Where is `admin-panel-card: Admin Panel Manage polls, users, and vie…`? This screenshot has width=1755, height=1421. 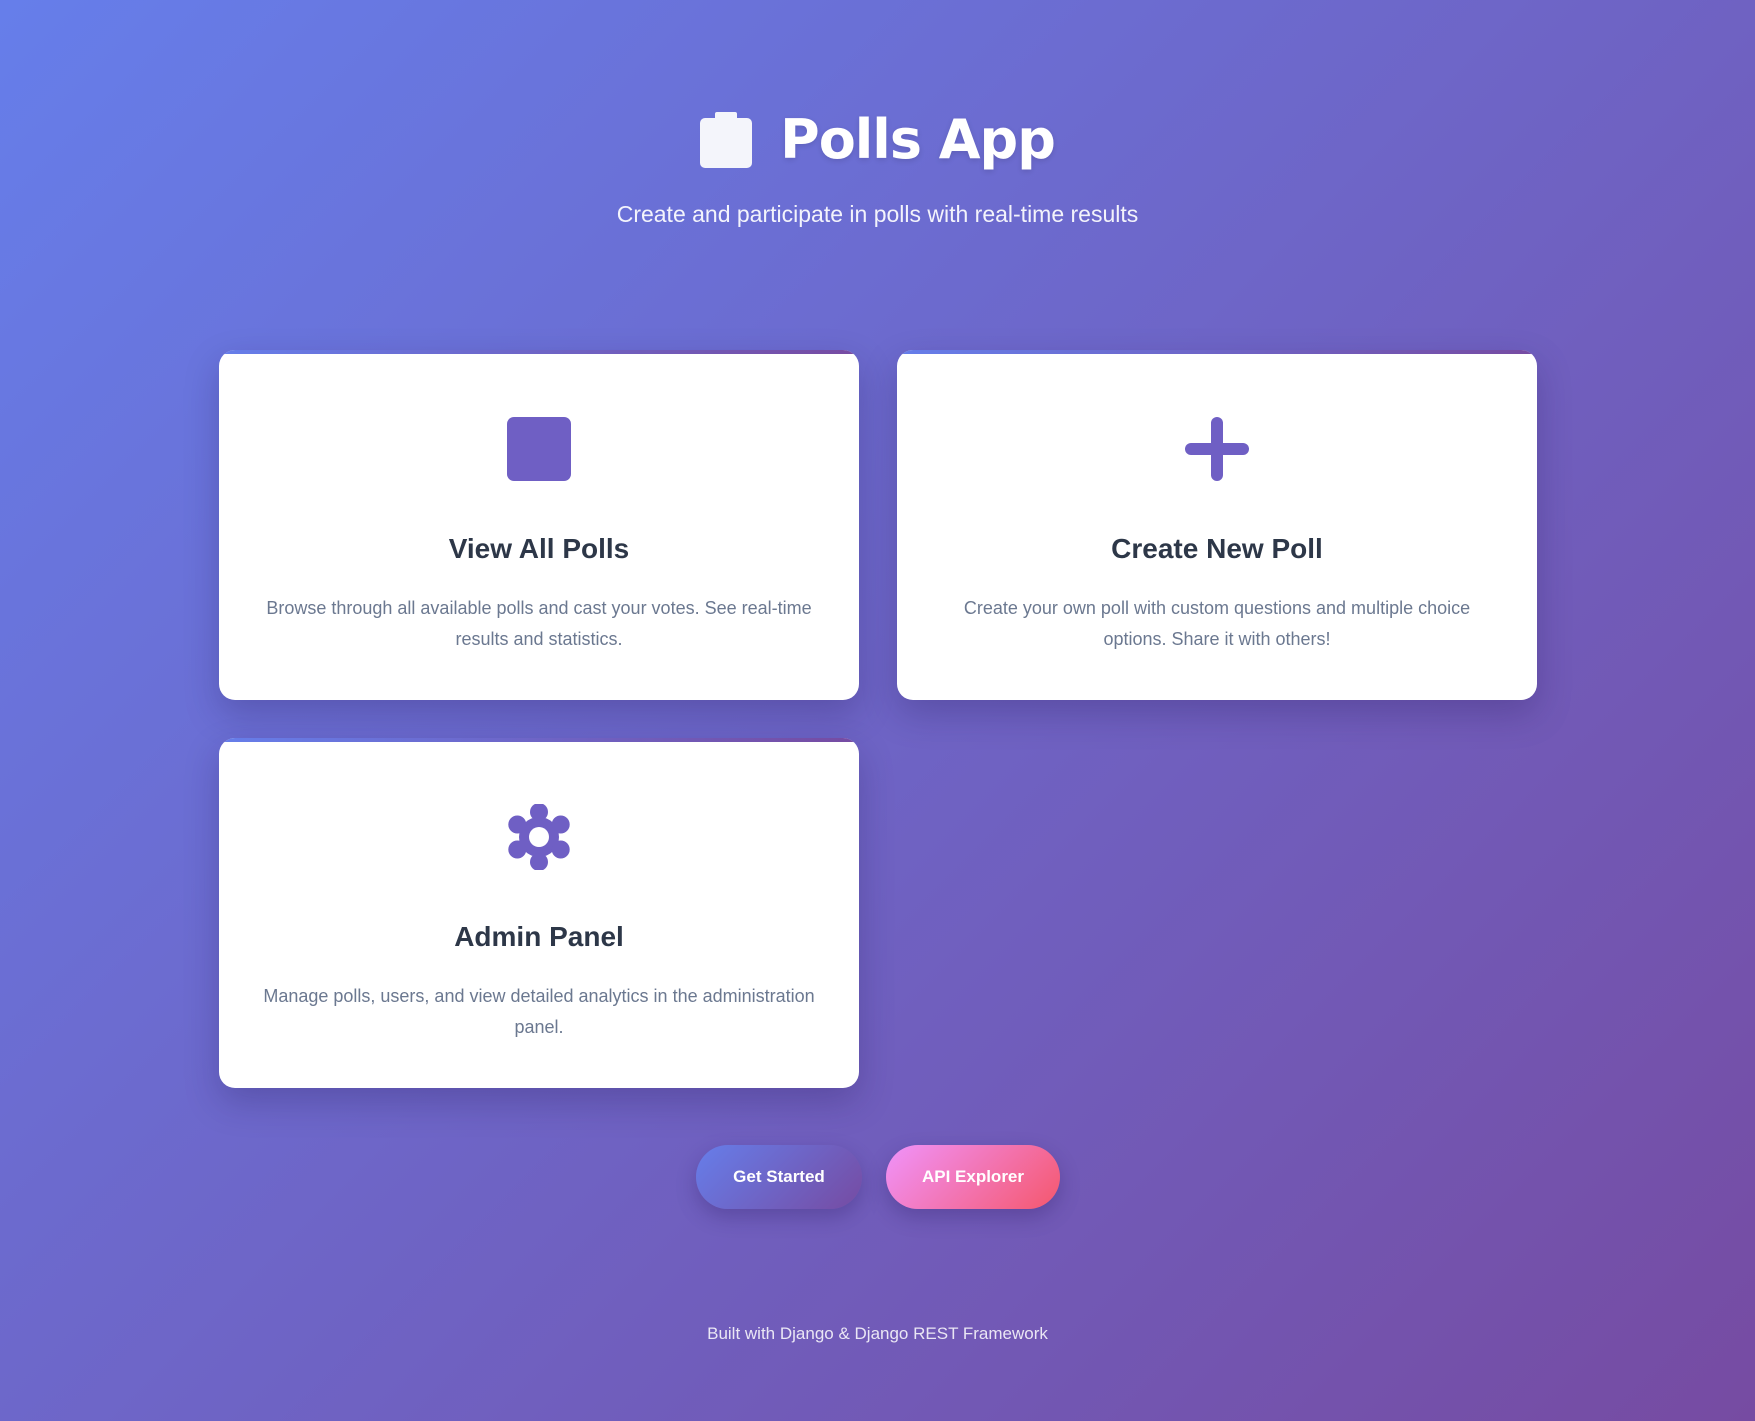
admin-panel-card: Admin Panel Manage polls, users, and vie… is located at coordinates (539, 913).